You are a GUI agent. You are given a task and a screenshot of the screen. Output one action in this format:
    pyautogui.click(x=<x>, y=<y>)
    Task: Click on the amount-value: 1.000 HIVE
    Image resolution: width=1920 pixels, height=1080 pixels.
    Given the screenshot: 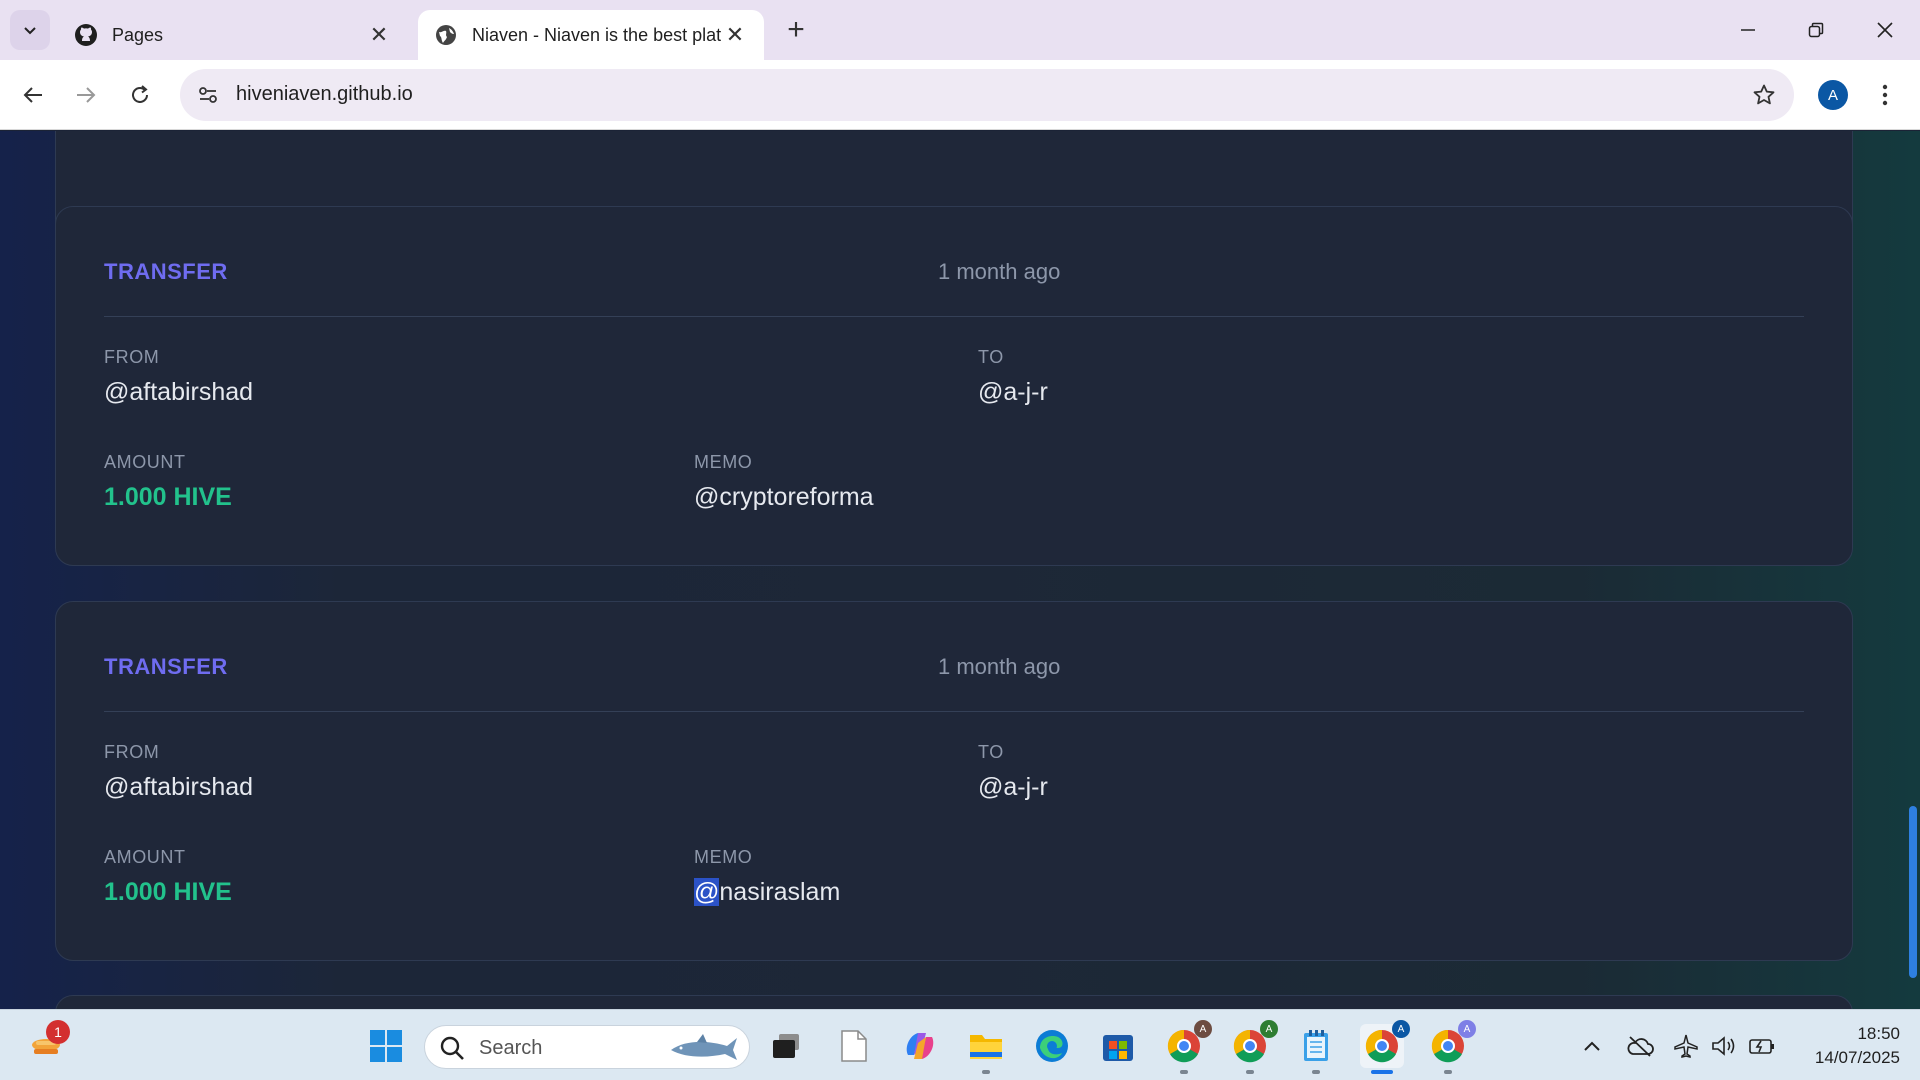 What is the action you would take?
    pyautogui.click(x=168, y=892)
    